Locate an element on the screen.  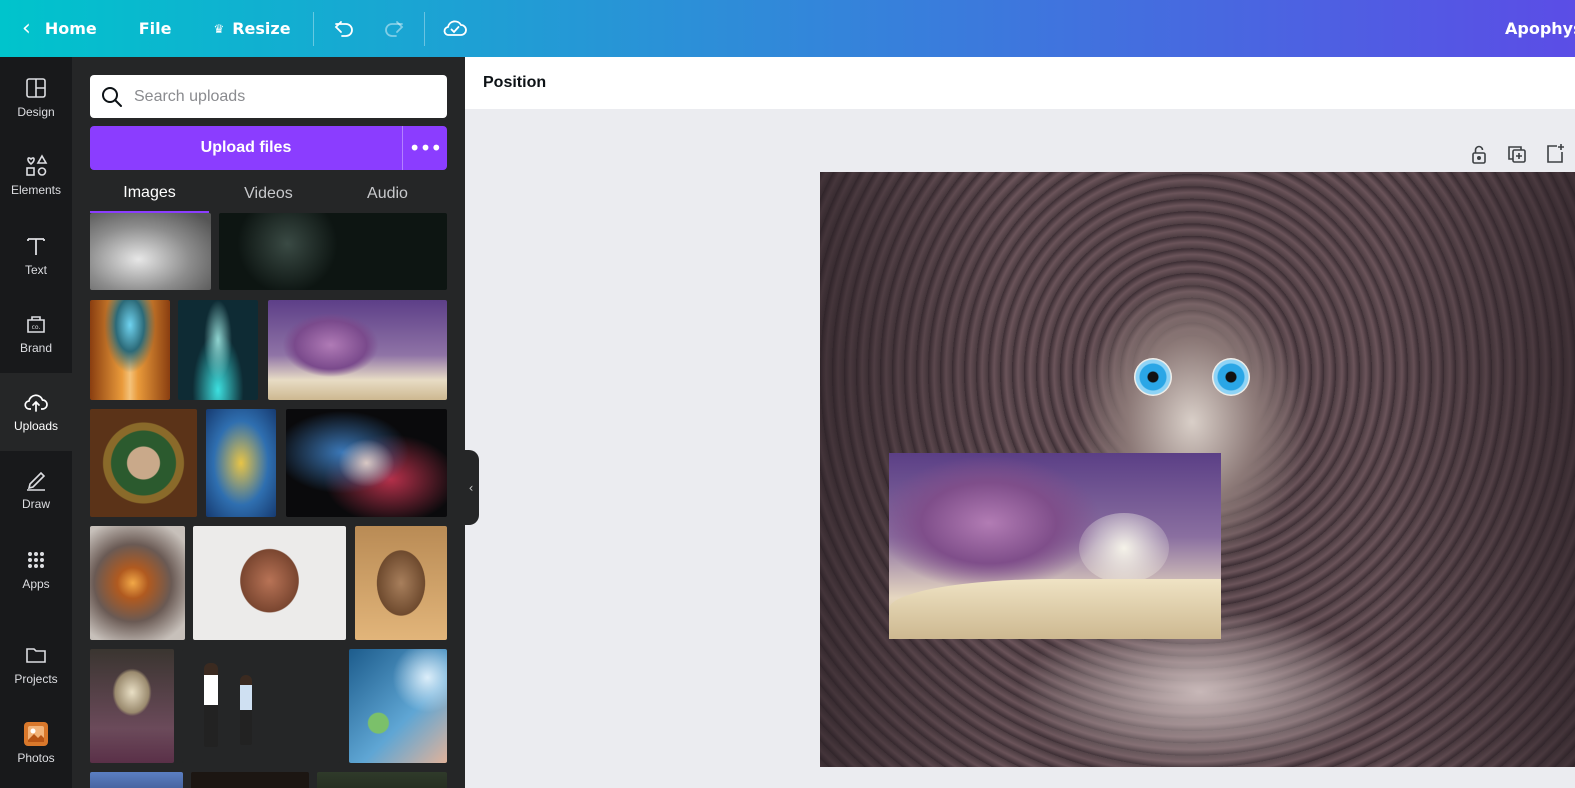
design-title: Apophys is located at coordinates (1540, 28).